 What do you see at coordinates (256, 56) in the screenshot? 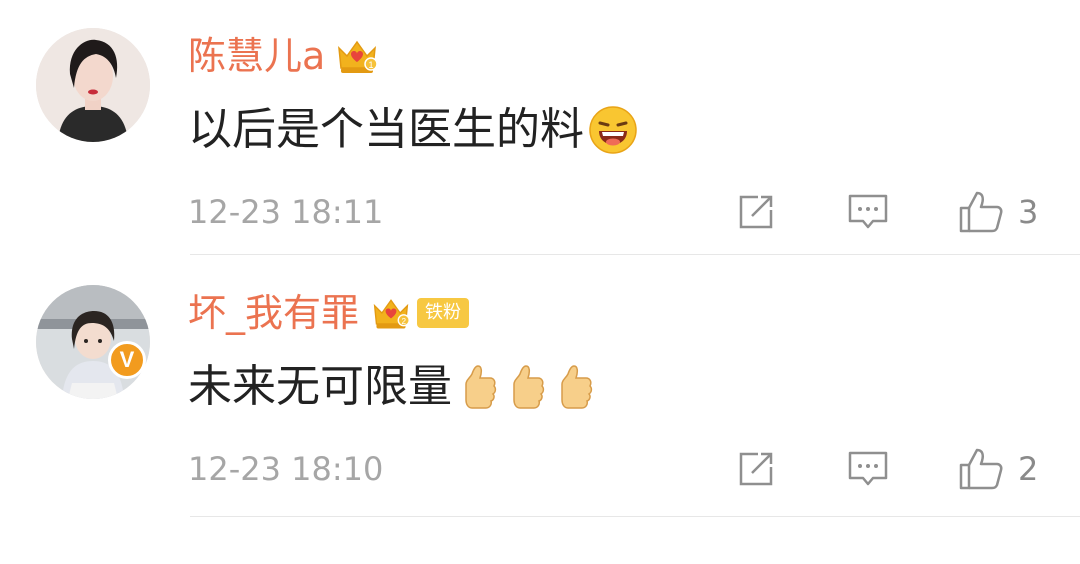
I see `username: 陈慧儿a` at bounding box center [256, 56].